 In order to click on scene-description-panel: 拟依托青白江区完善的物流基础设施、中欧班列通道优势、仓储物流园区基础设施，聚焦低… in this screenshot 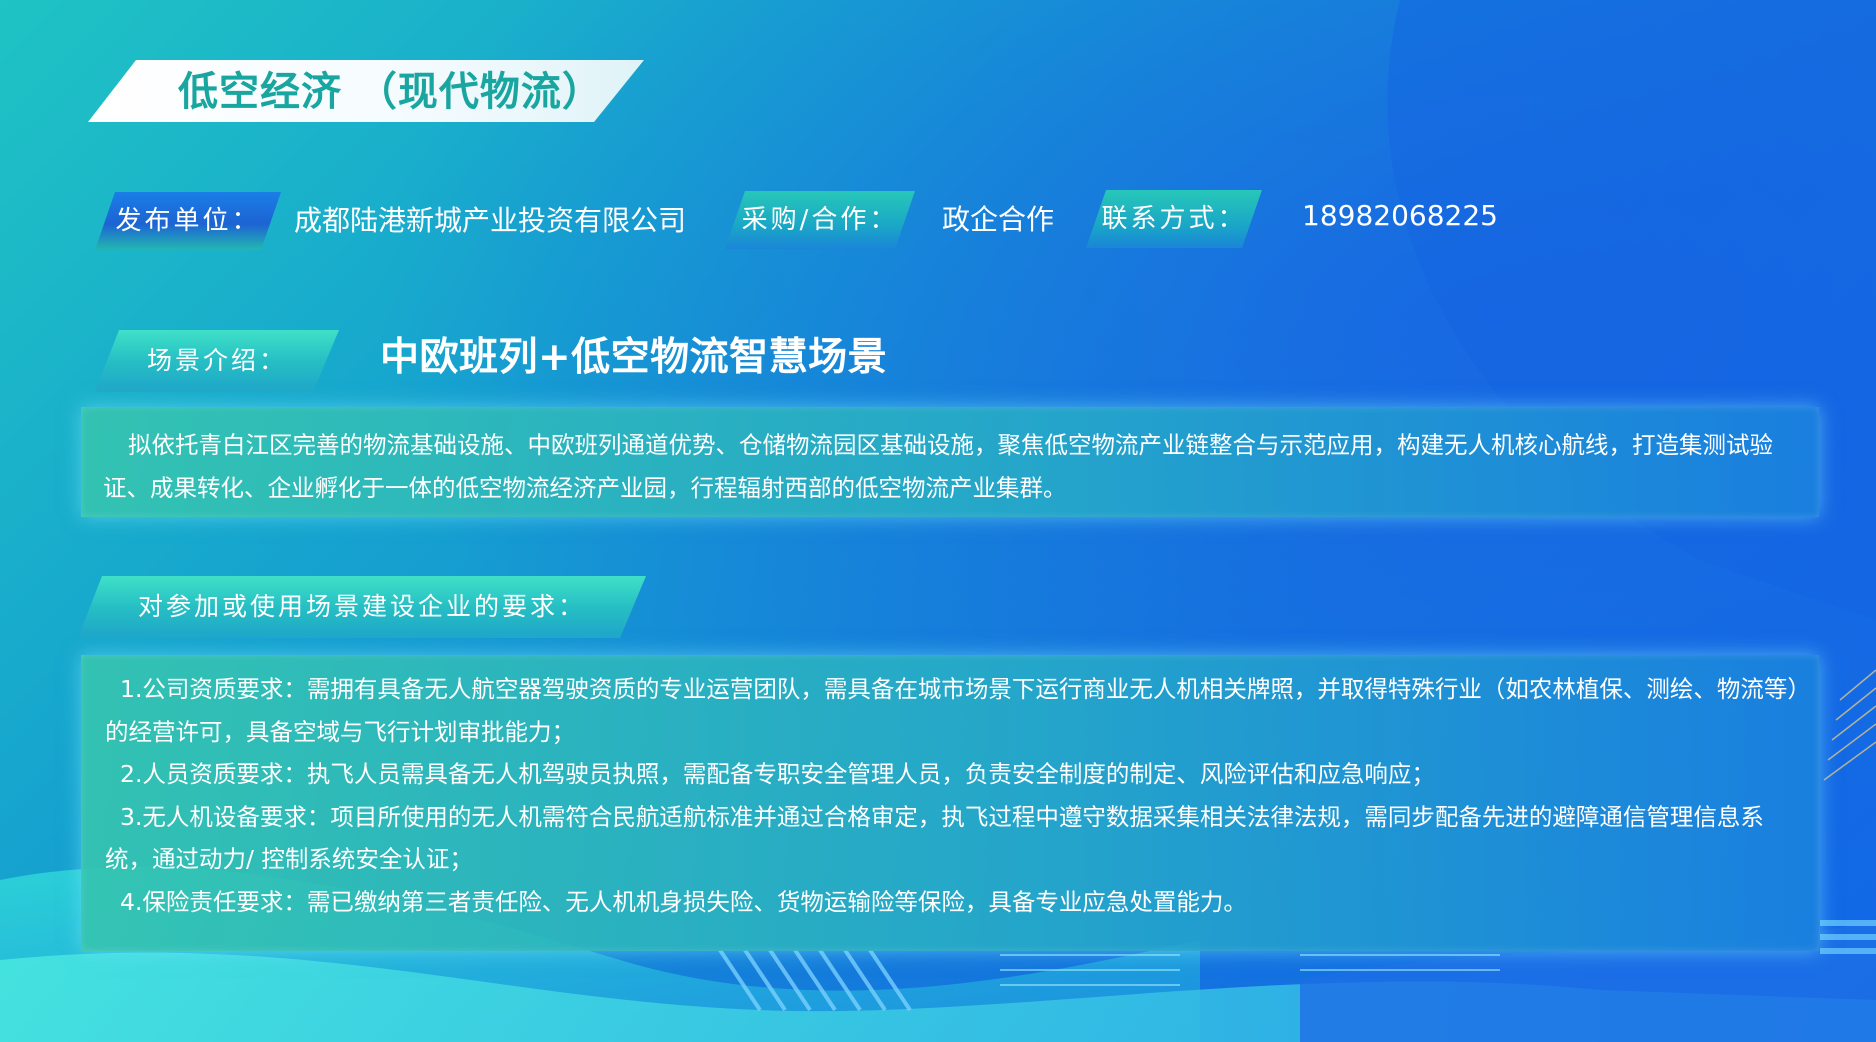, I will do `click(950, 462)`.